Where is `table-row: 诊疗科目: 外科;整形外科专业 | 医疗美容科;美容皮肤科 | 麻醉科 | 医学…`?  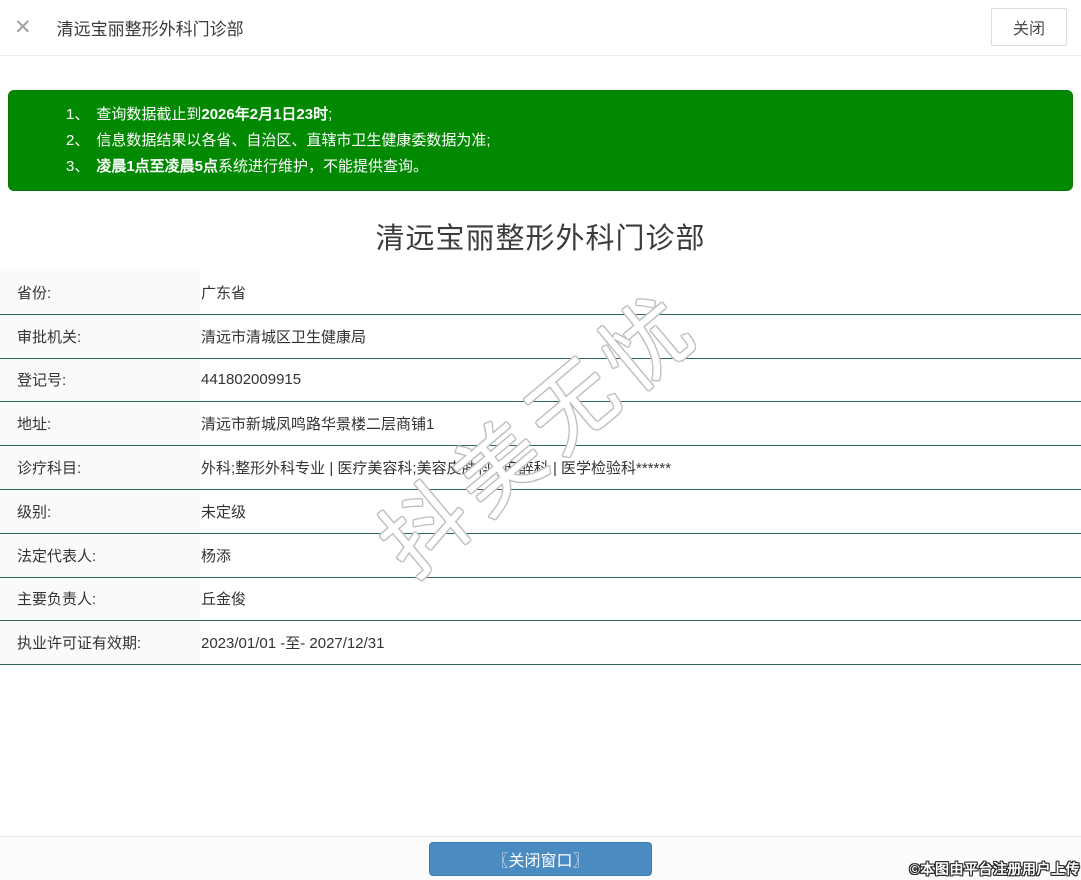 table-row: 诊疗科目: 外科;整形外科专业 | 医疗美容科;美容皮肤科 | 麻醉科 | 医学… is located at coordinates (540, 468).